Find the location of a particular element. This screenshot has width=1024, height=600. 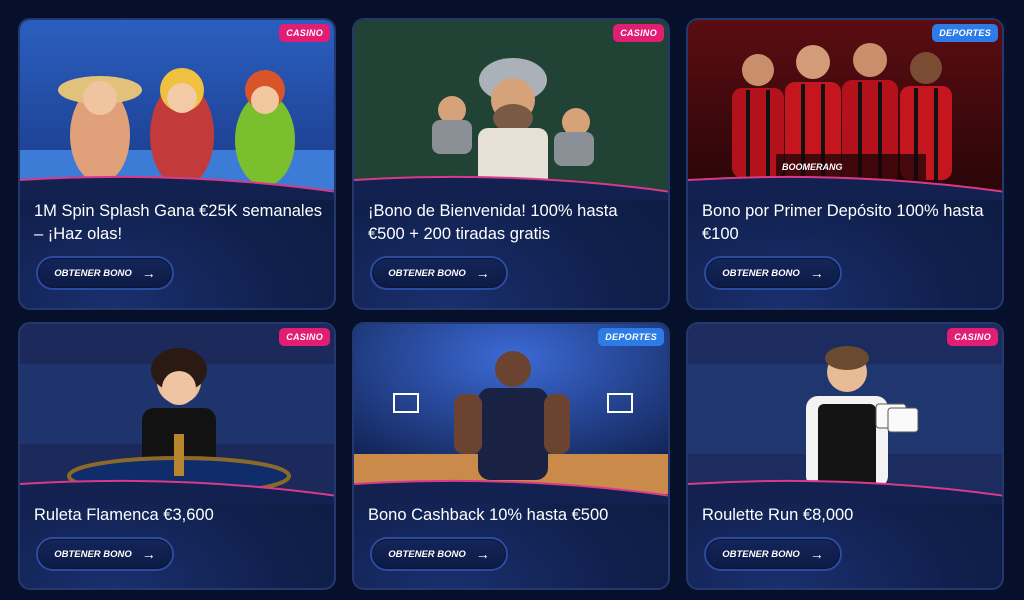

promo-title: Bono Cashback 10% hasta €500 is located at coordinates (488, 515).